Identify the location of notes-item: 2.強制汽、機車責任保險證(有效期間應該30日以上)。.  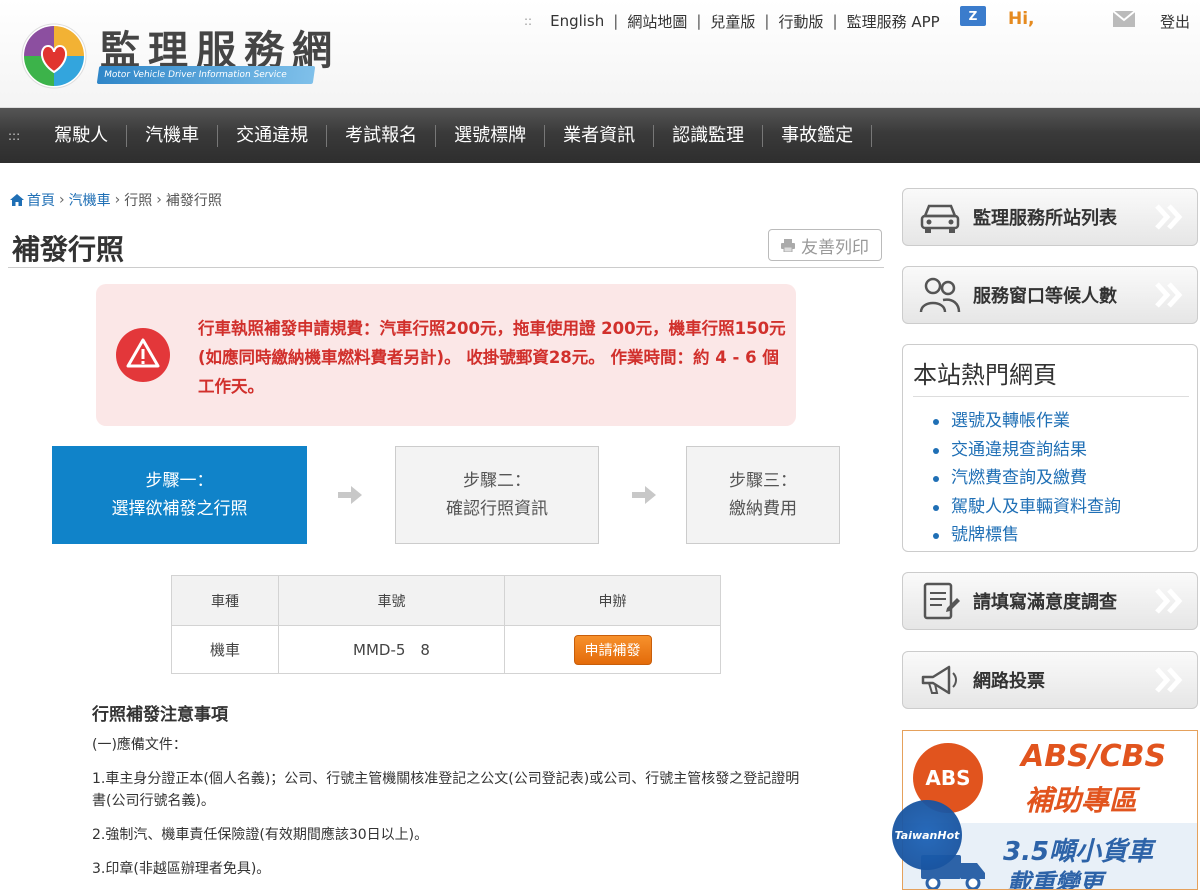
(260, 835).